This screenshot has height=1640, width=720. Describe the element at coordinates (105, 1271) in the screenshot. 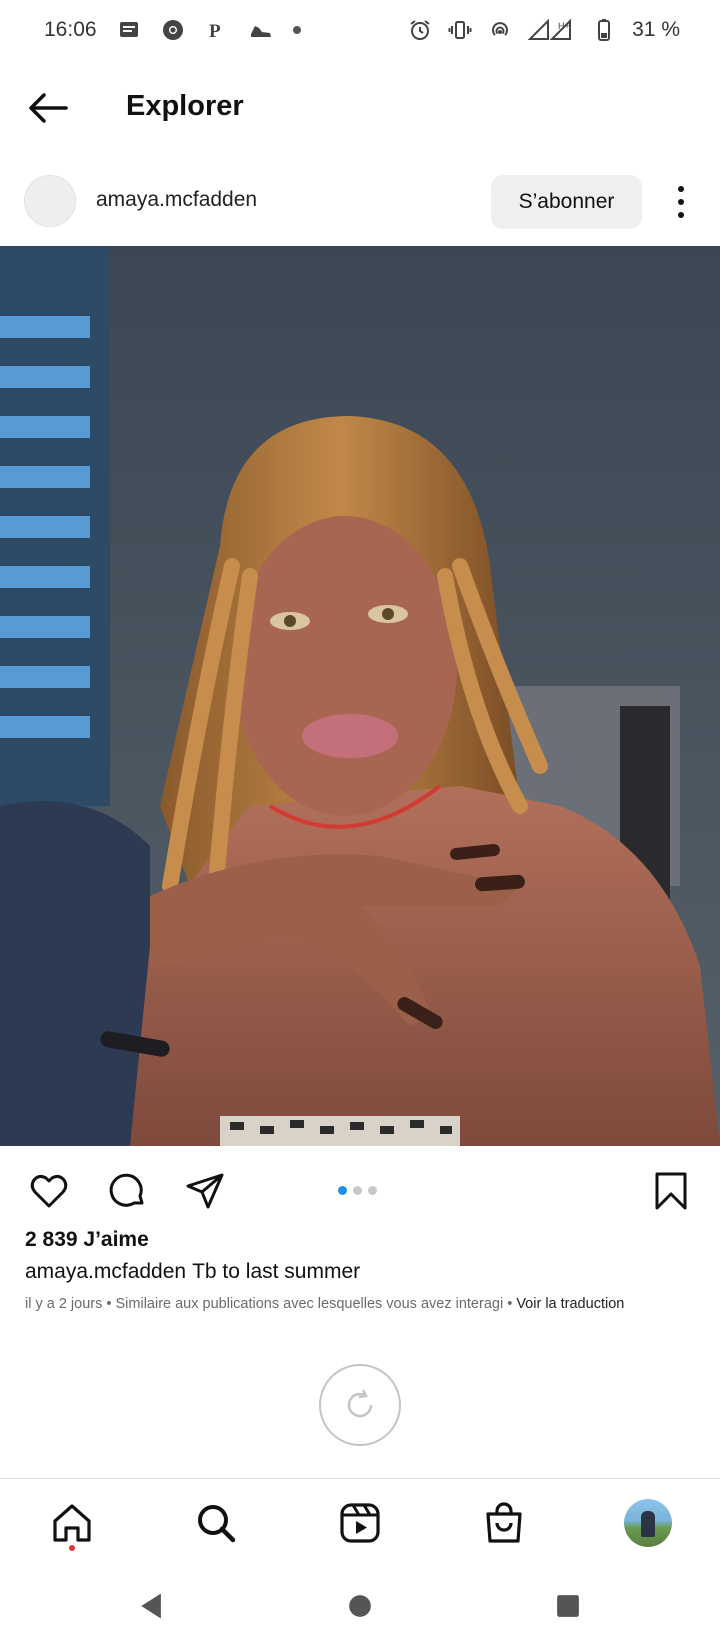

I see `caption-username: amaya.mcfadden` at that location.